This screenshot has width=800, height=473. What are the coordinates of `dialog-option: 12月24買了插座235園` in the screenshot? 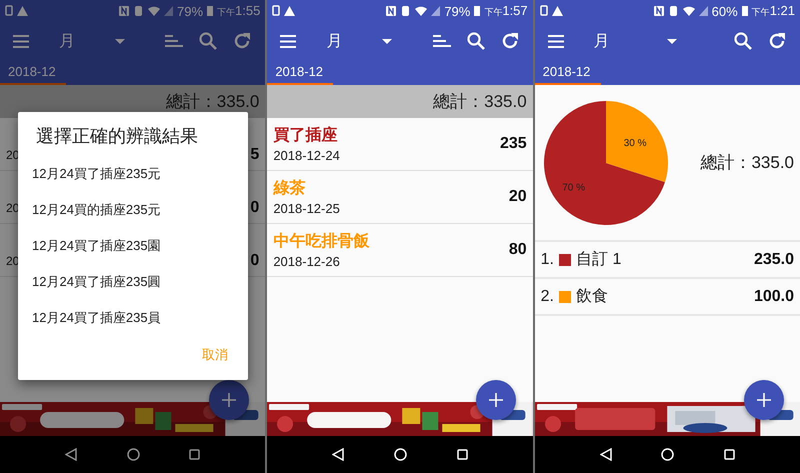 It's located at (133, 246).